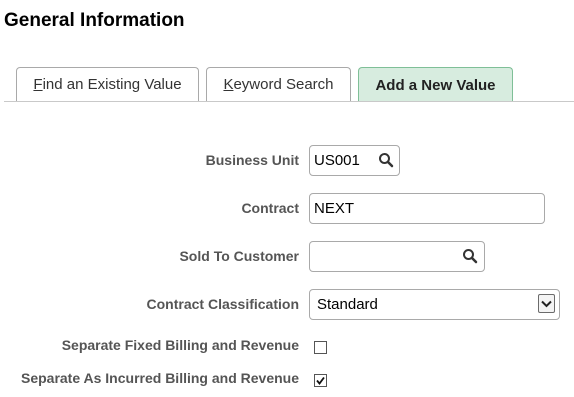  Describe the element at coordinates (347, 304) in the screenshot. I see `contract-classification-value: Standard` at that location.